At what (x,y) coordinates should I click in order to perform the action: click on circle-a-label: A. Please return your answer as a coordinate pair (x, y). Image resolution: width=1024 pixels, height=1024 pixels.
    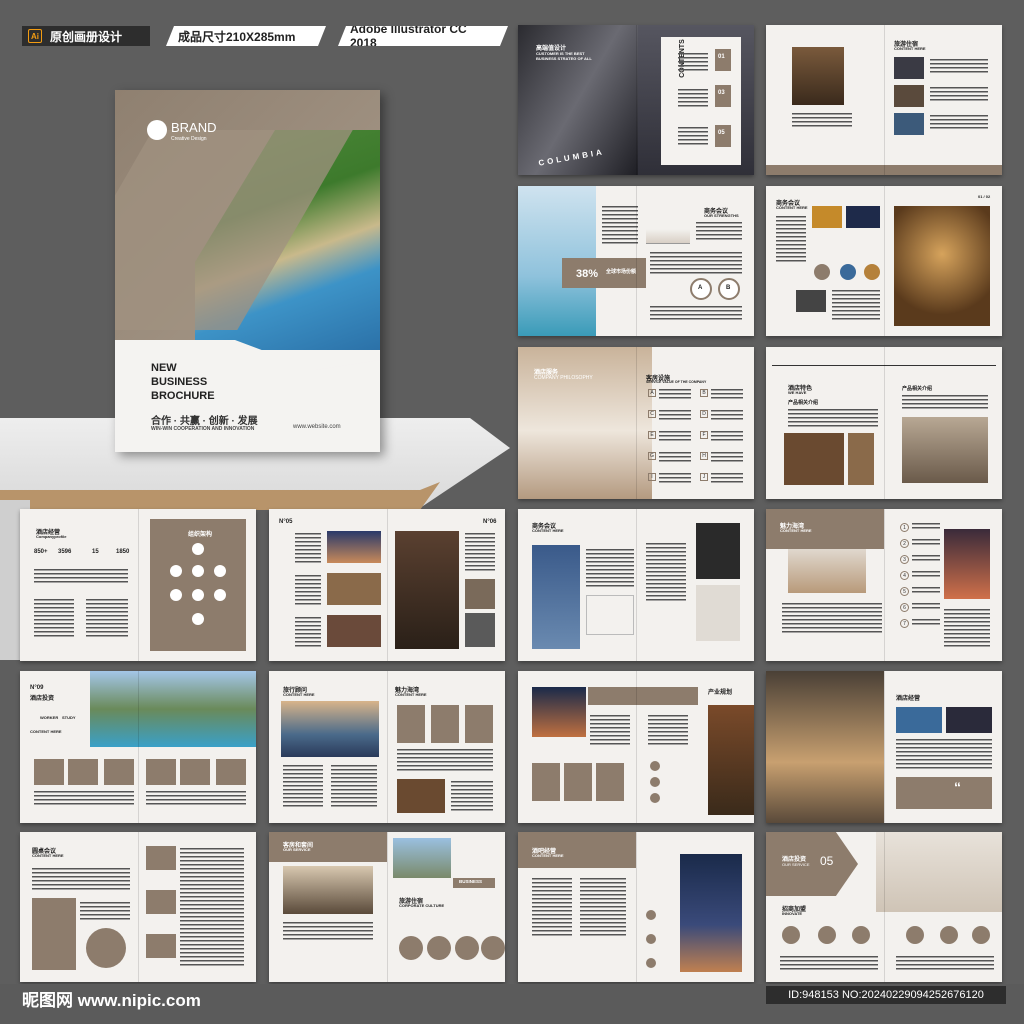
    Looking at the image, I should click on (700, 288).